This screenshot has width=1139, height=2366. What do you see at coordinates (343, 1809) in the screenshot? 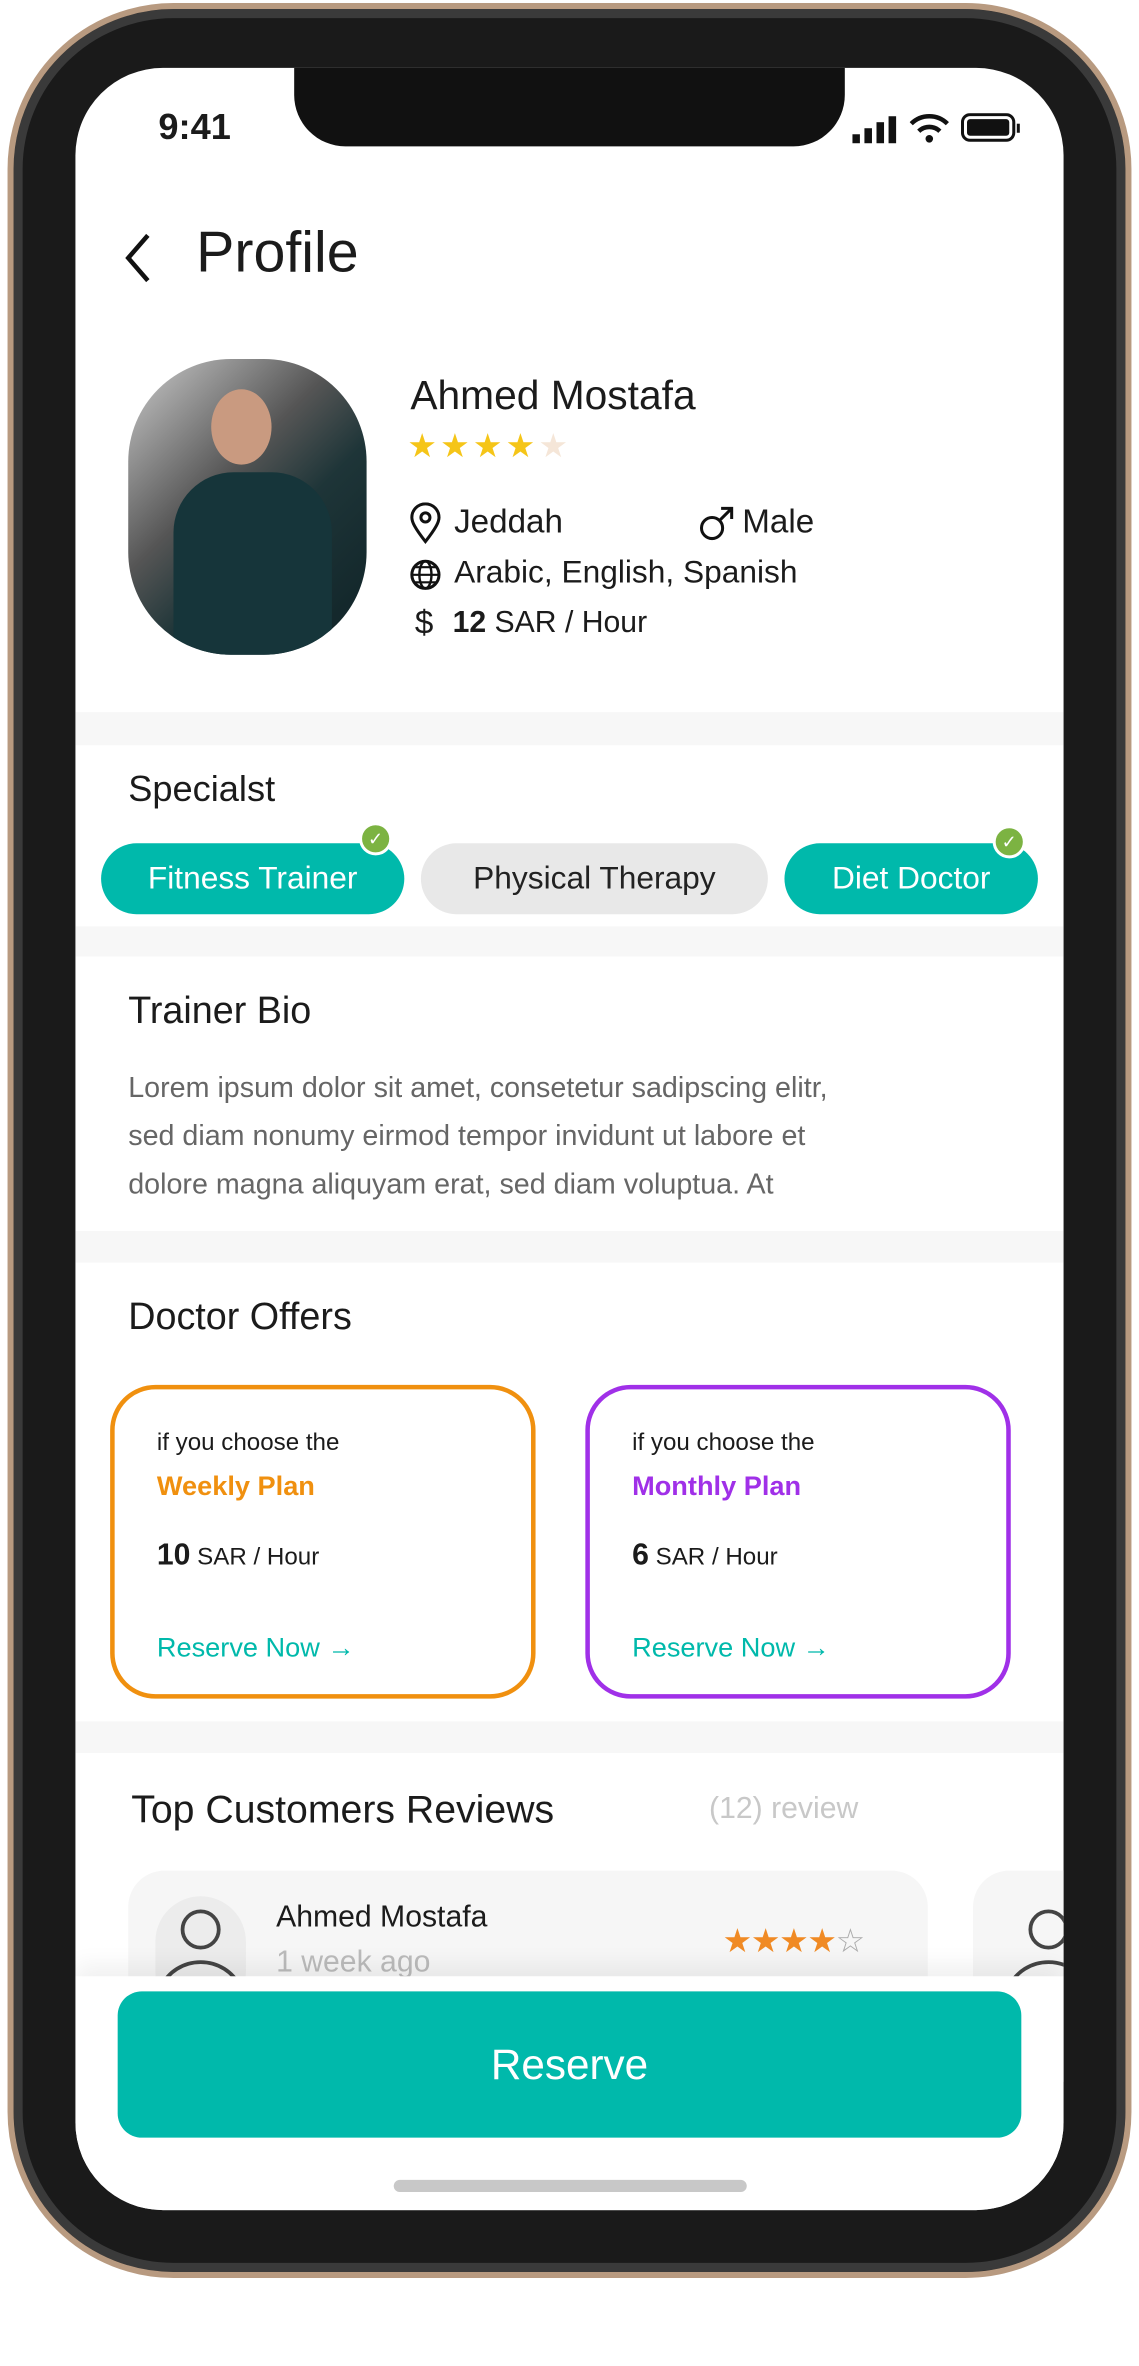
I see `reviews-title: Top Customers Reviews` at bounding box center [343, 1809].